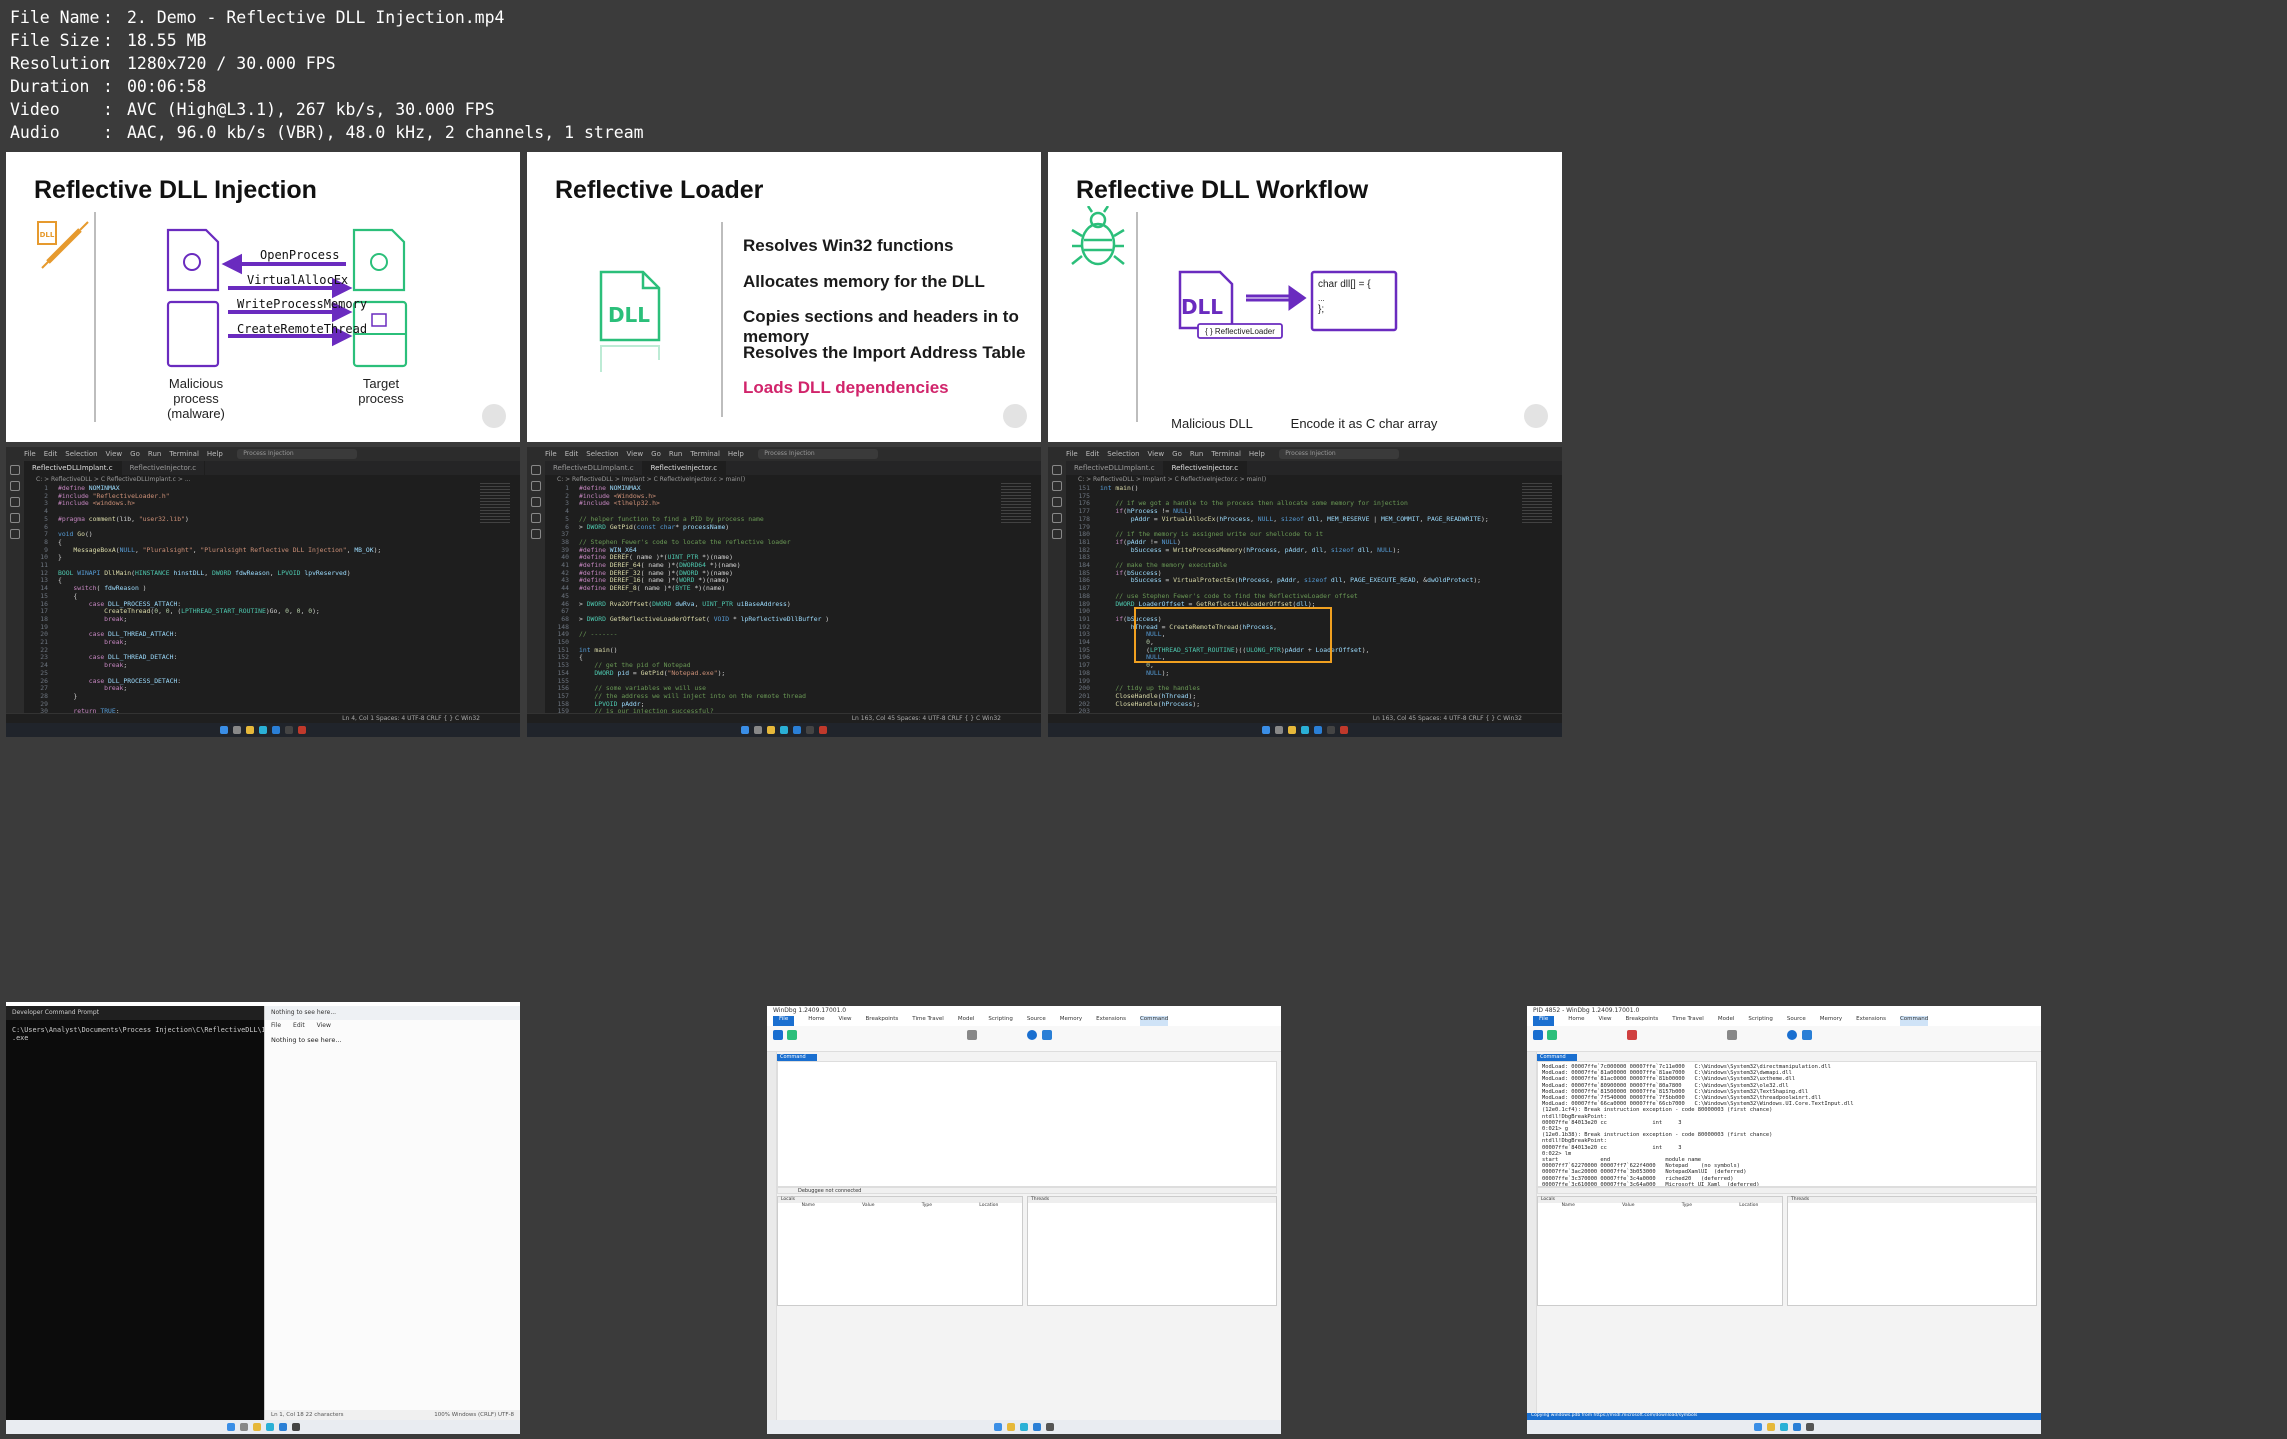  What do you see at coordinates (1787, 1190) in the screenshot?
I see `command-input` at bounding box center [1787, 1190].